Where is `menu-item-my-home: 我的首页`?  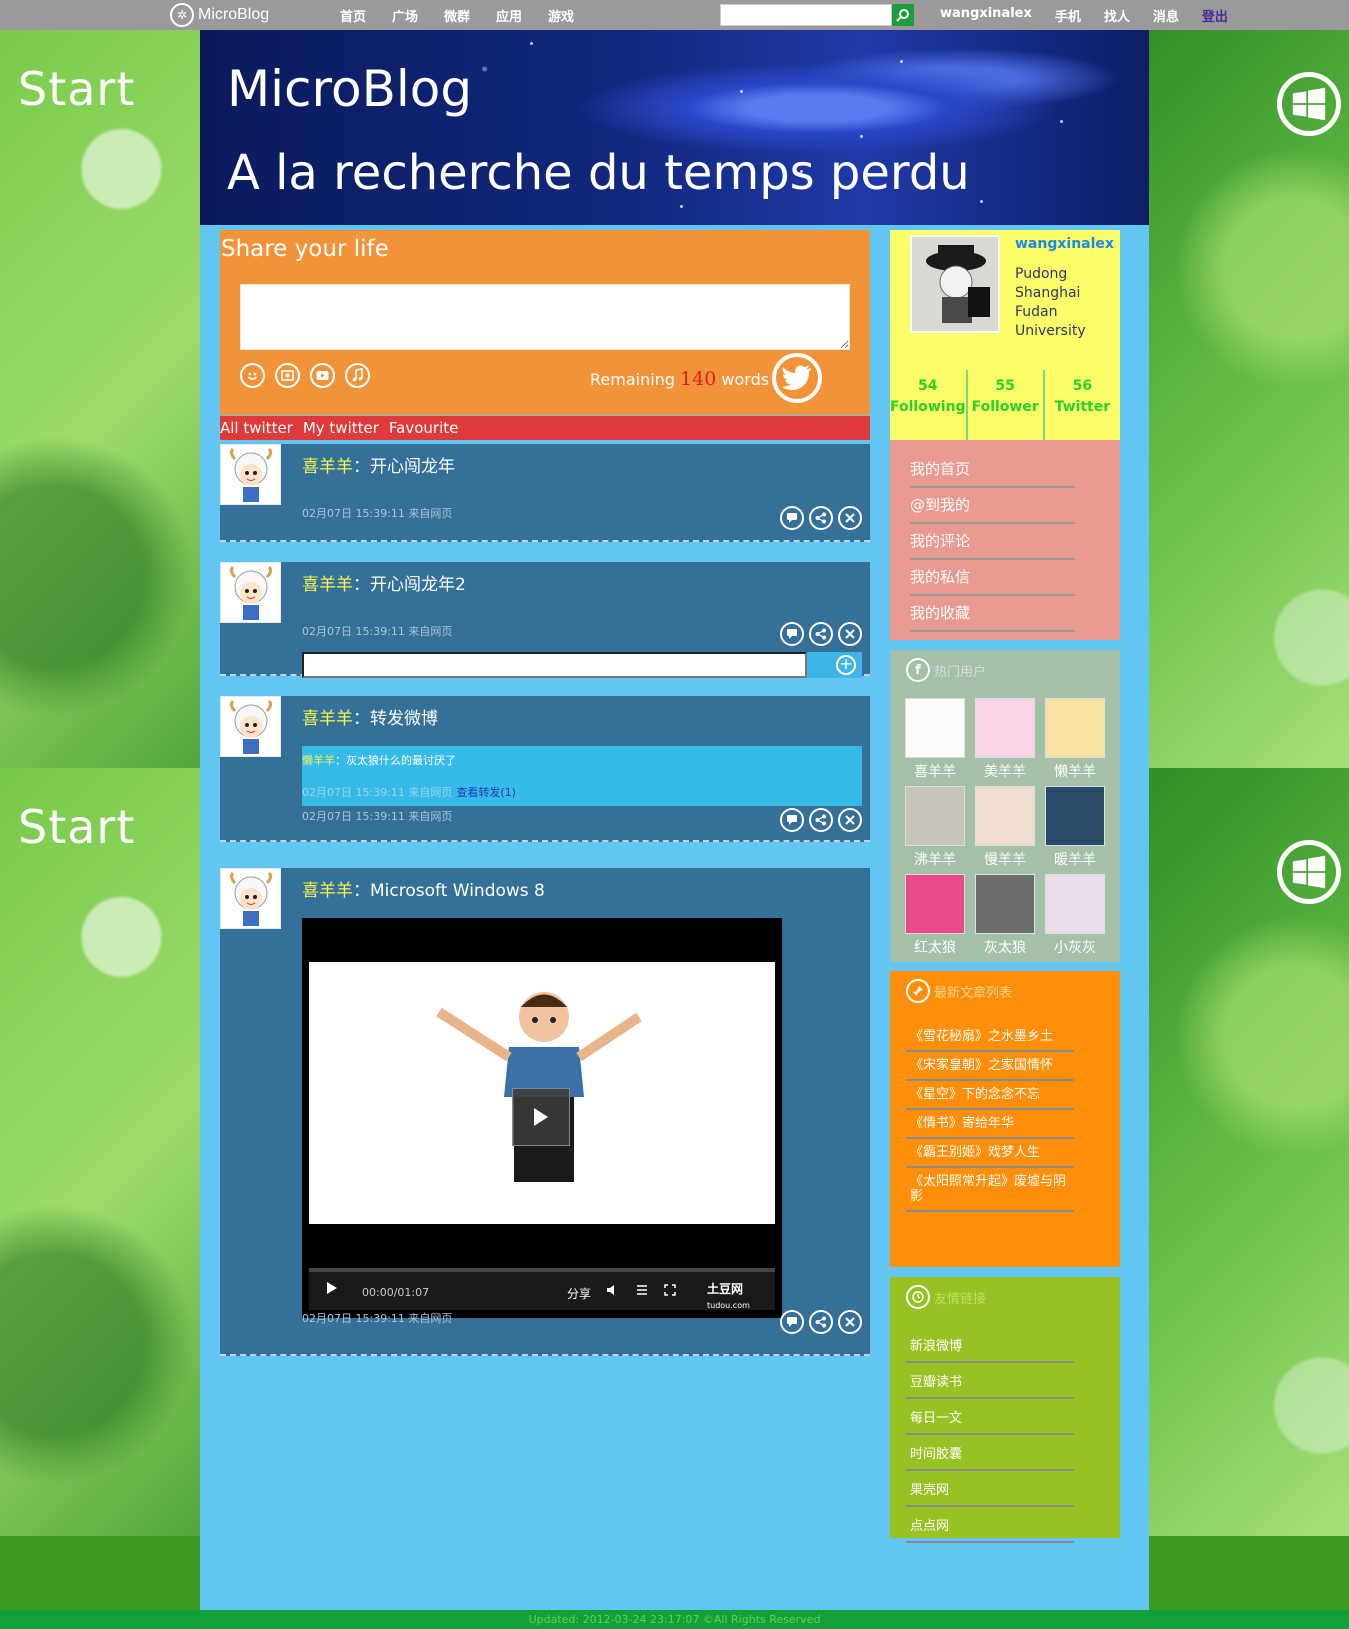
menu-item-my-home: 我的首页 is located at coordinates (992, 470).